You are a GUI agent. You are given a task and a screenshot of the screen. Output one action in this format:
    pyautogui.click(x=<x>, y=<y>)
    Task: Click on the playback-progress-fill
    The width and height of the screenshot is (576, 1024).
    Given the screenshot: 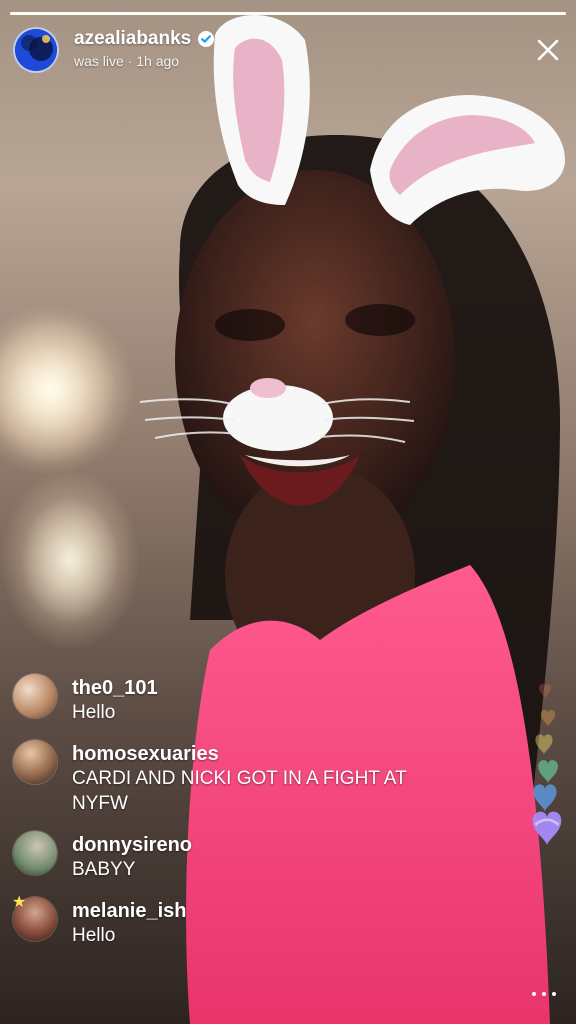 What is the action you would take?
    pyautogui.click(x=288, y=13)
    